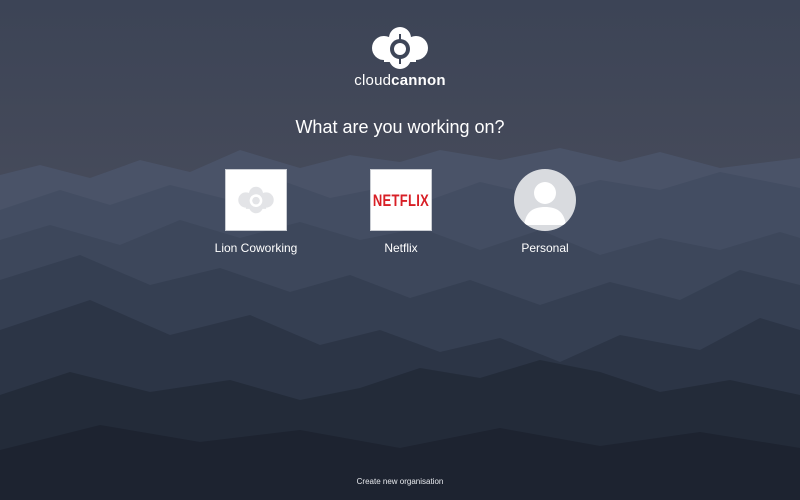 This screenshot has width=800, height=500. I want to click on org-label: Lion Coworking, so click(256, 248).